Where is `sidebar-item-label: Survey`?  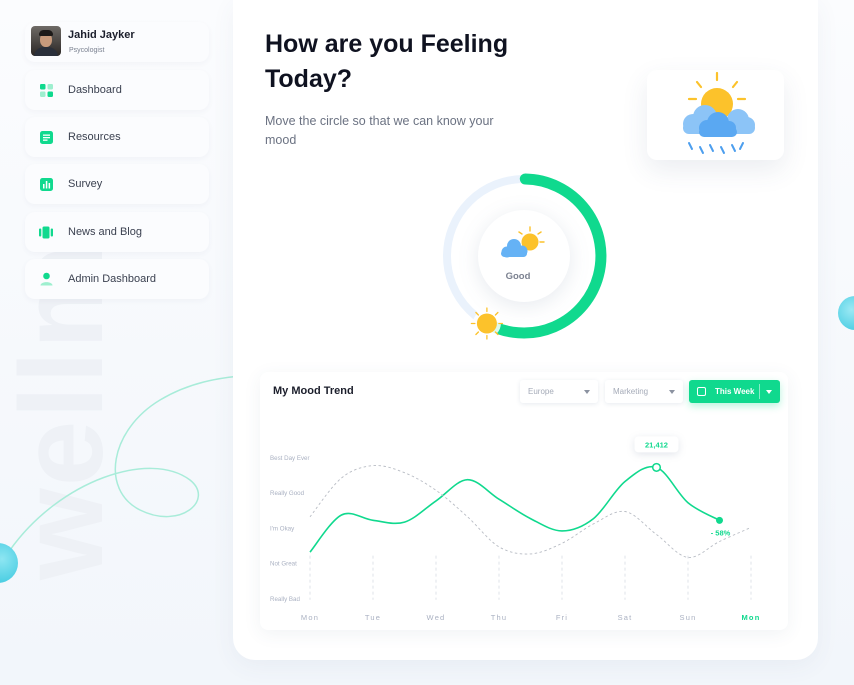
sidebar-item-label: Survey is located at coordinates (85, 184).